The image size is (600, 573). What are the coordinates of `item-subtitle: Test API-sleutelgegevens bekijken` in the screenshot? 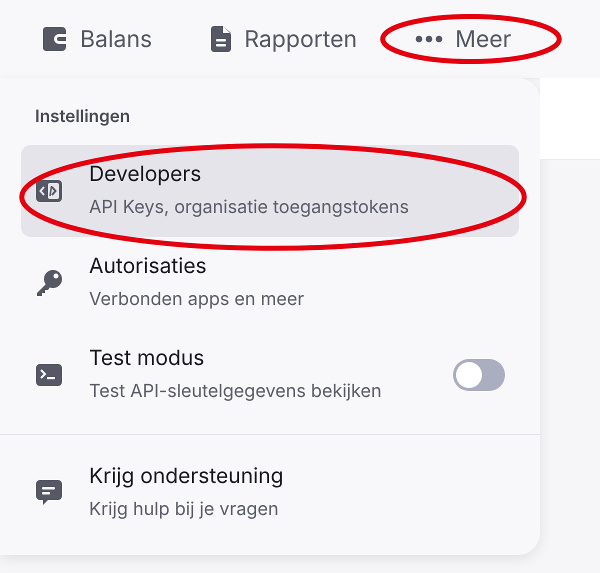 It's located at (236, 392).